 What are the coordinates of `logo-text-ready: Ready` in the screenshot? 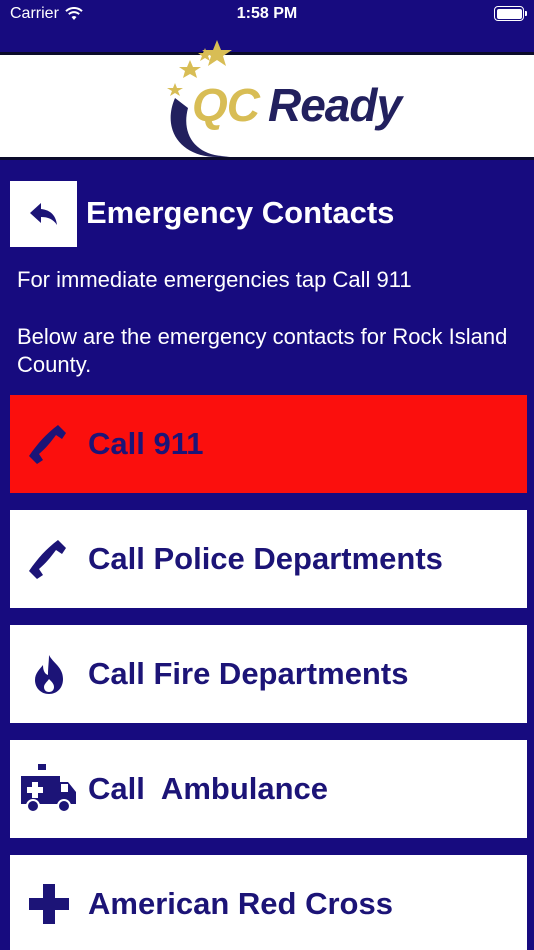 It's located at (335, 105).